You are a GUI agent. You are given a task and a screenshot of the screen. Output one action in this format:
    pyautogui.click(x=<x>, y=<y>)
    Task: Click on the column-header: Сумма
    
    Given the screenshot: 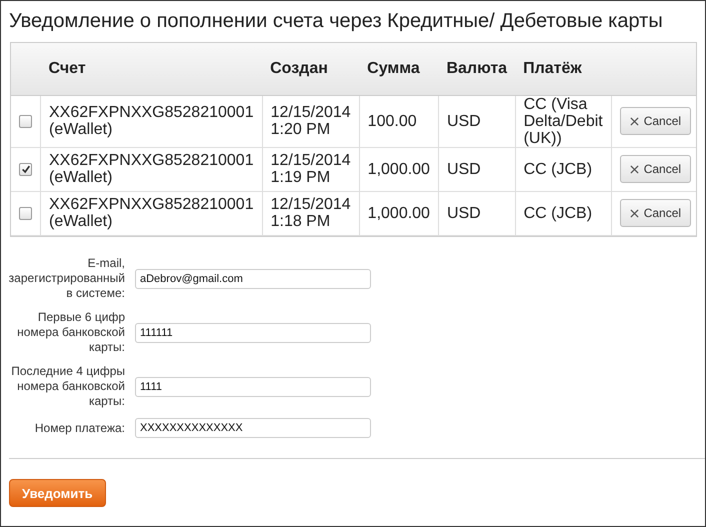 What is the action you would take?
    pyautogui.click(x=398, y=69)
    